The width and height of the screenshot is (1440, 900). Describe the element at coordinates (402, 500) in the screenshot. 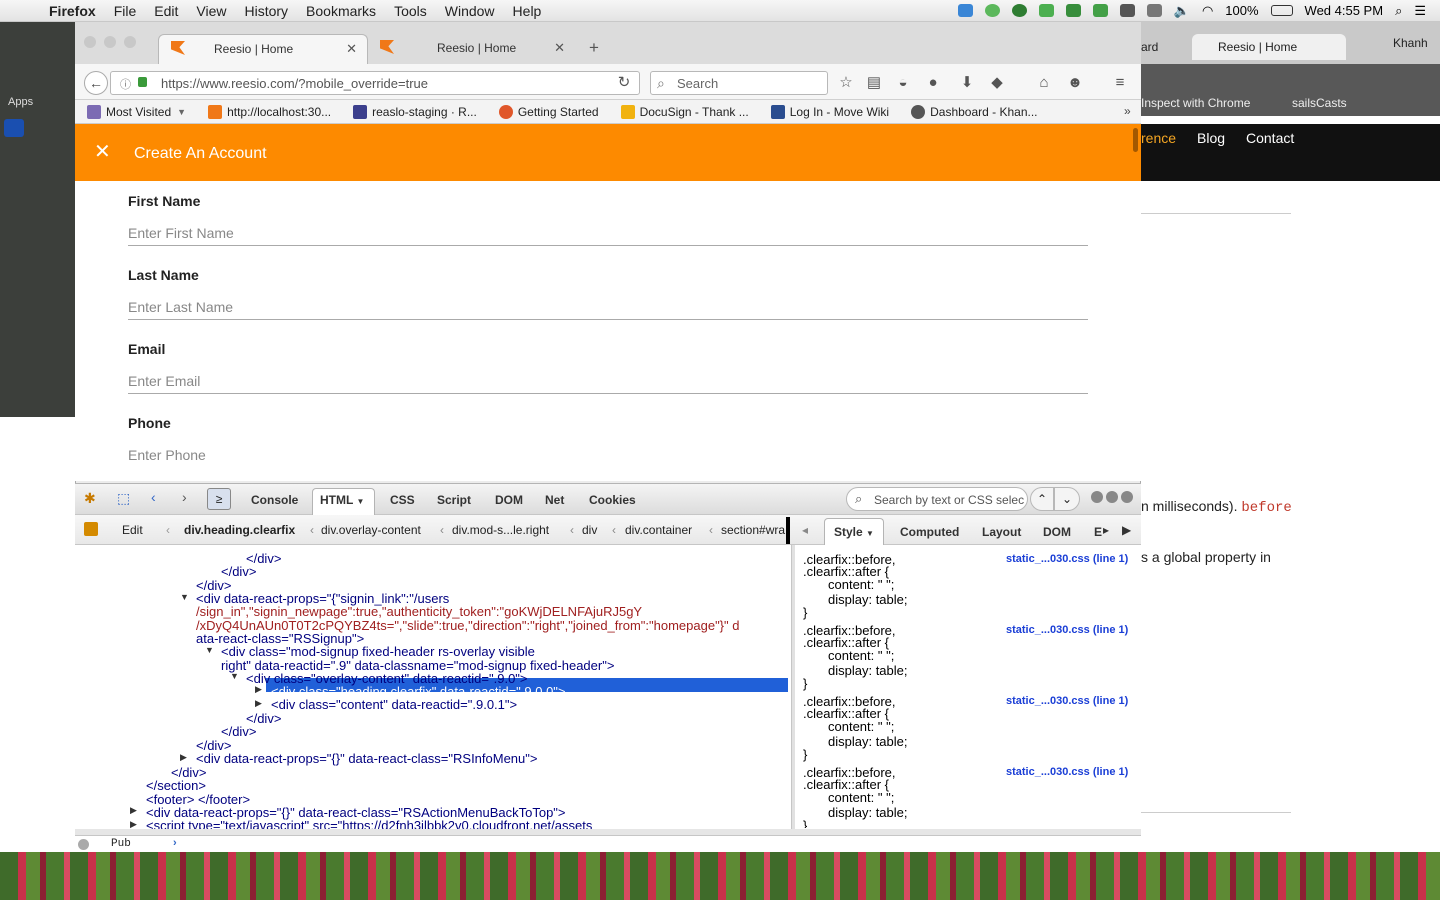

I see `tab-css: CSS` at that location.